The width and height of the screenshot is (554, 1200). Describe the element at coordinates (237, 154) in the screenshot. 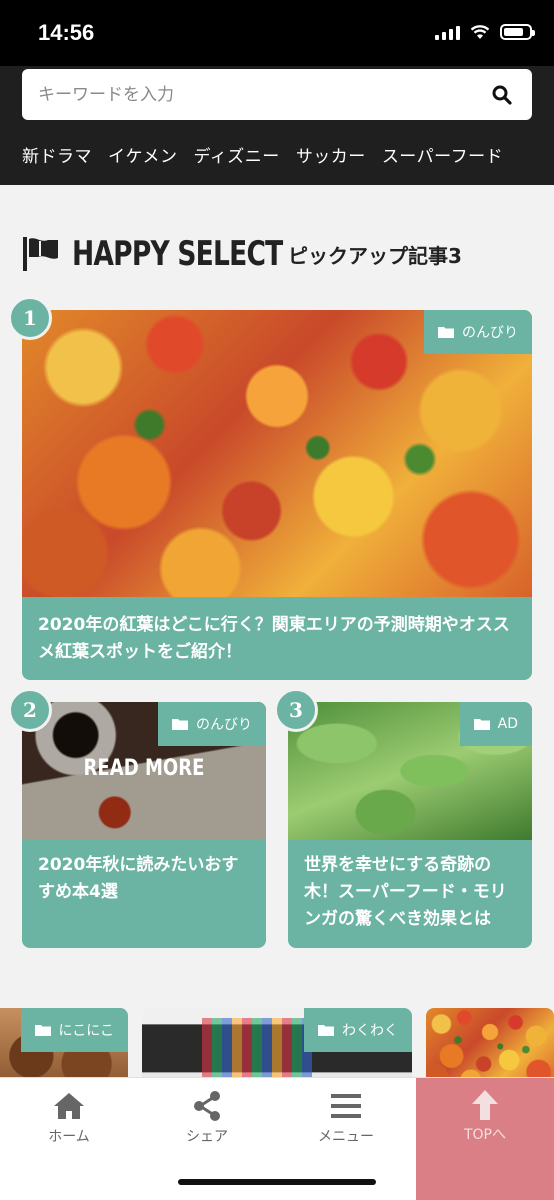

I see `tag-link: ディズニー` at that location.